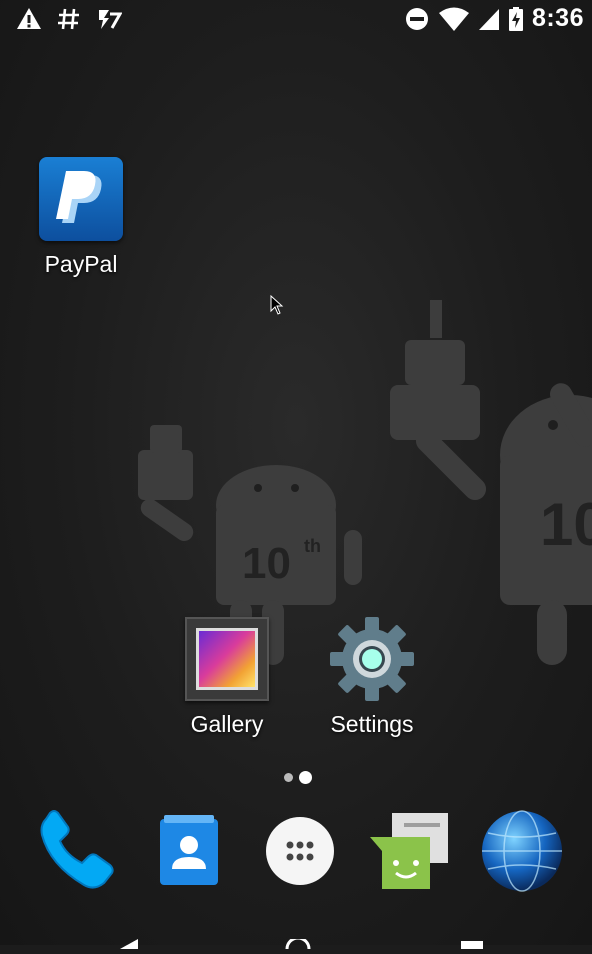 The width and height of the screenshot is (592, 954). I want to click on recents-icon, so click(472, 945).